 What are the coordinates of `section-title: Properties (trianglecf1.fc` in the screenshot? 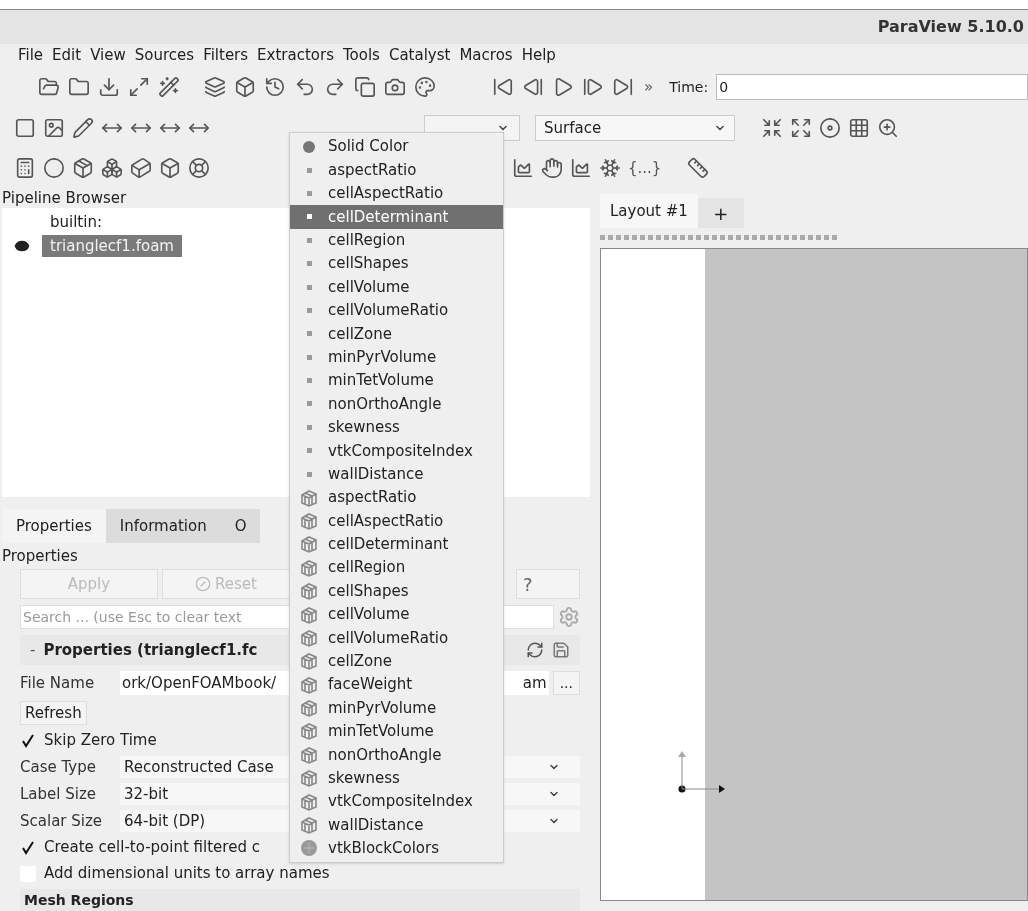 It's located at (150, 650).